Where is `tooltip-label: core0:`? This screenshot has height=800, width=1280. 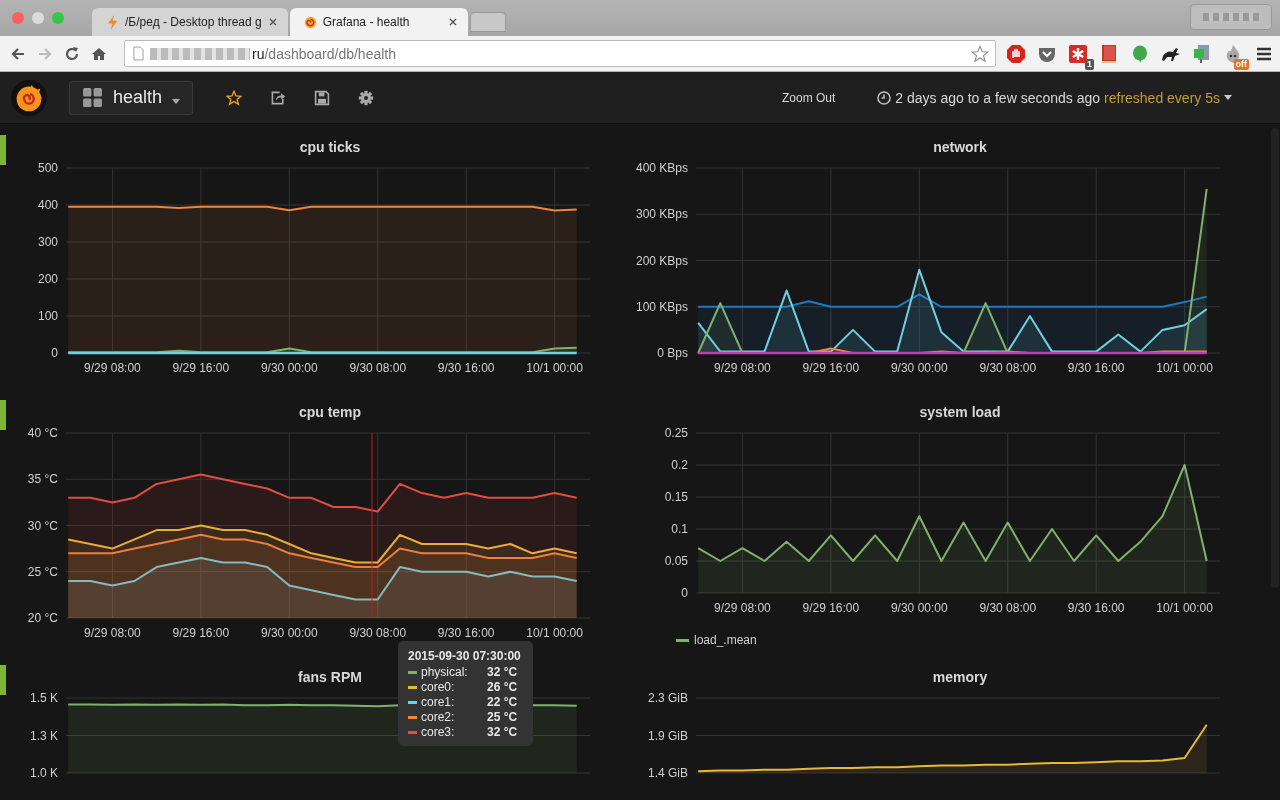 tooltip-label: core0: is located at coordinates (438, 687).